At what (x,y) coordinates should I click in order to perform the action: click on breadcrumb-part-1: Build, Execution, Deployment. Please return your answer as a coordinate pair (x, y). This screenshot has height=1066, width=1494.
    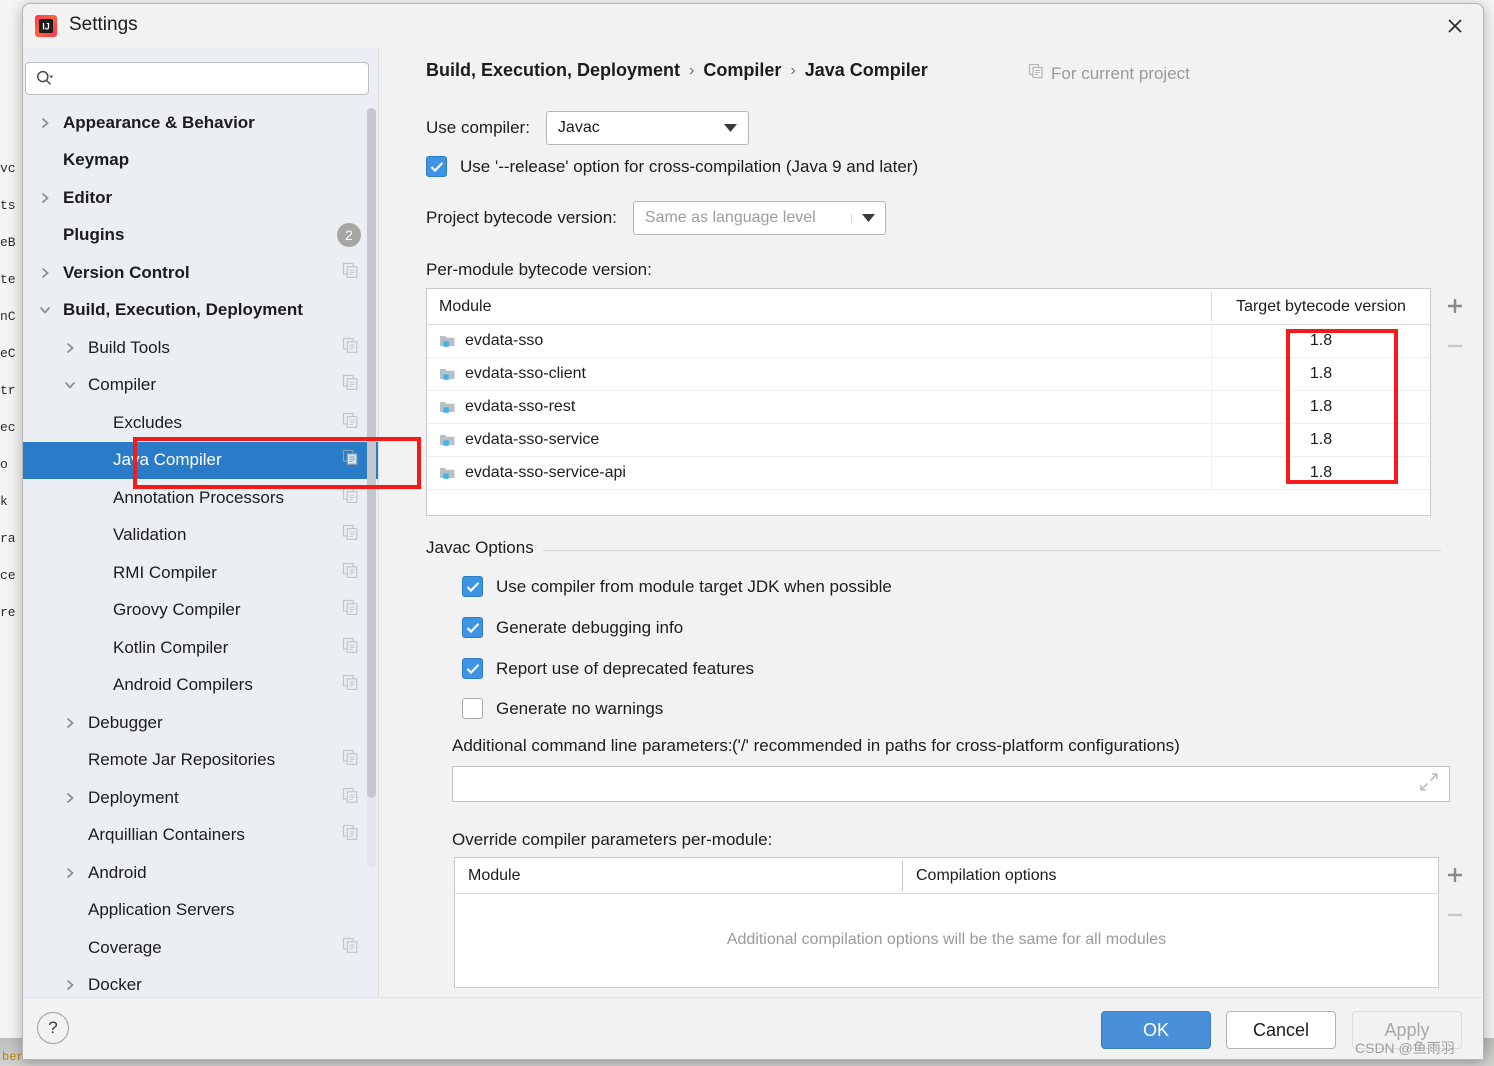
    Looking at the image, I should click on (553, 70).